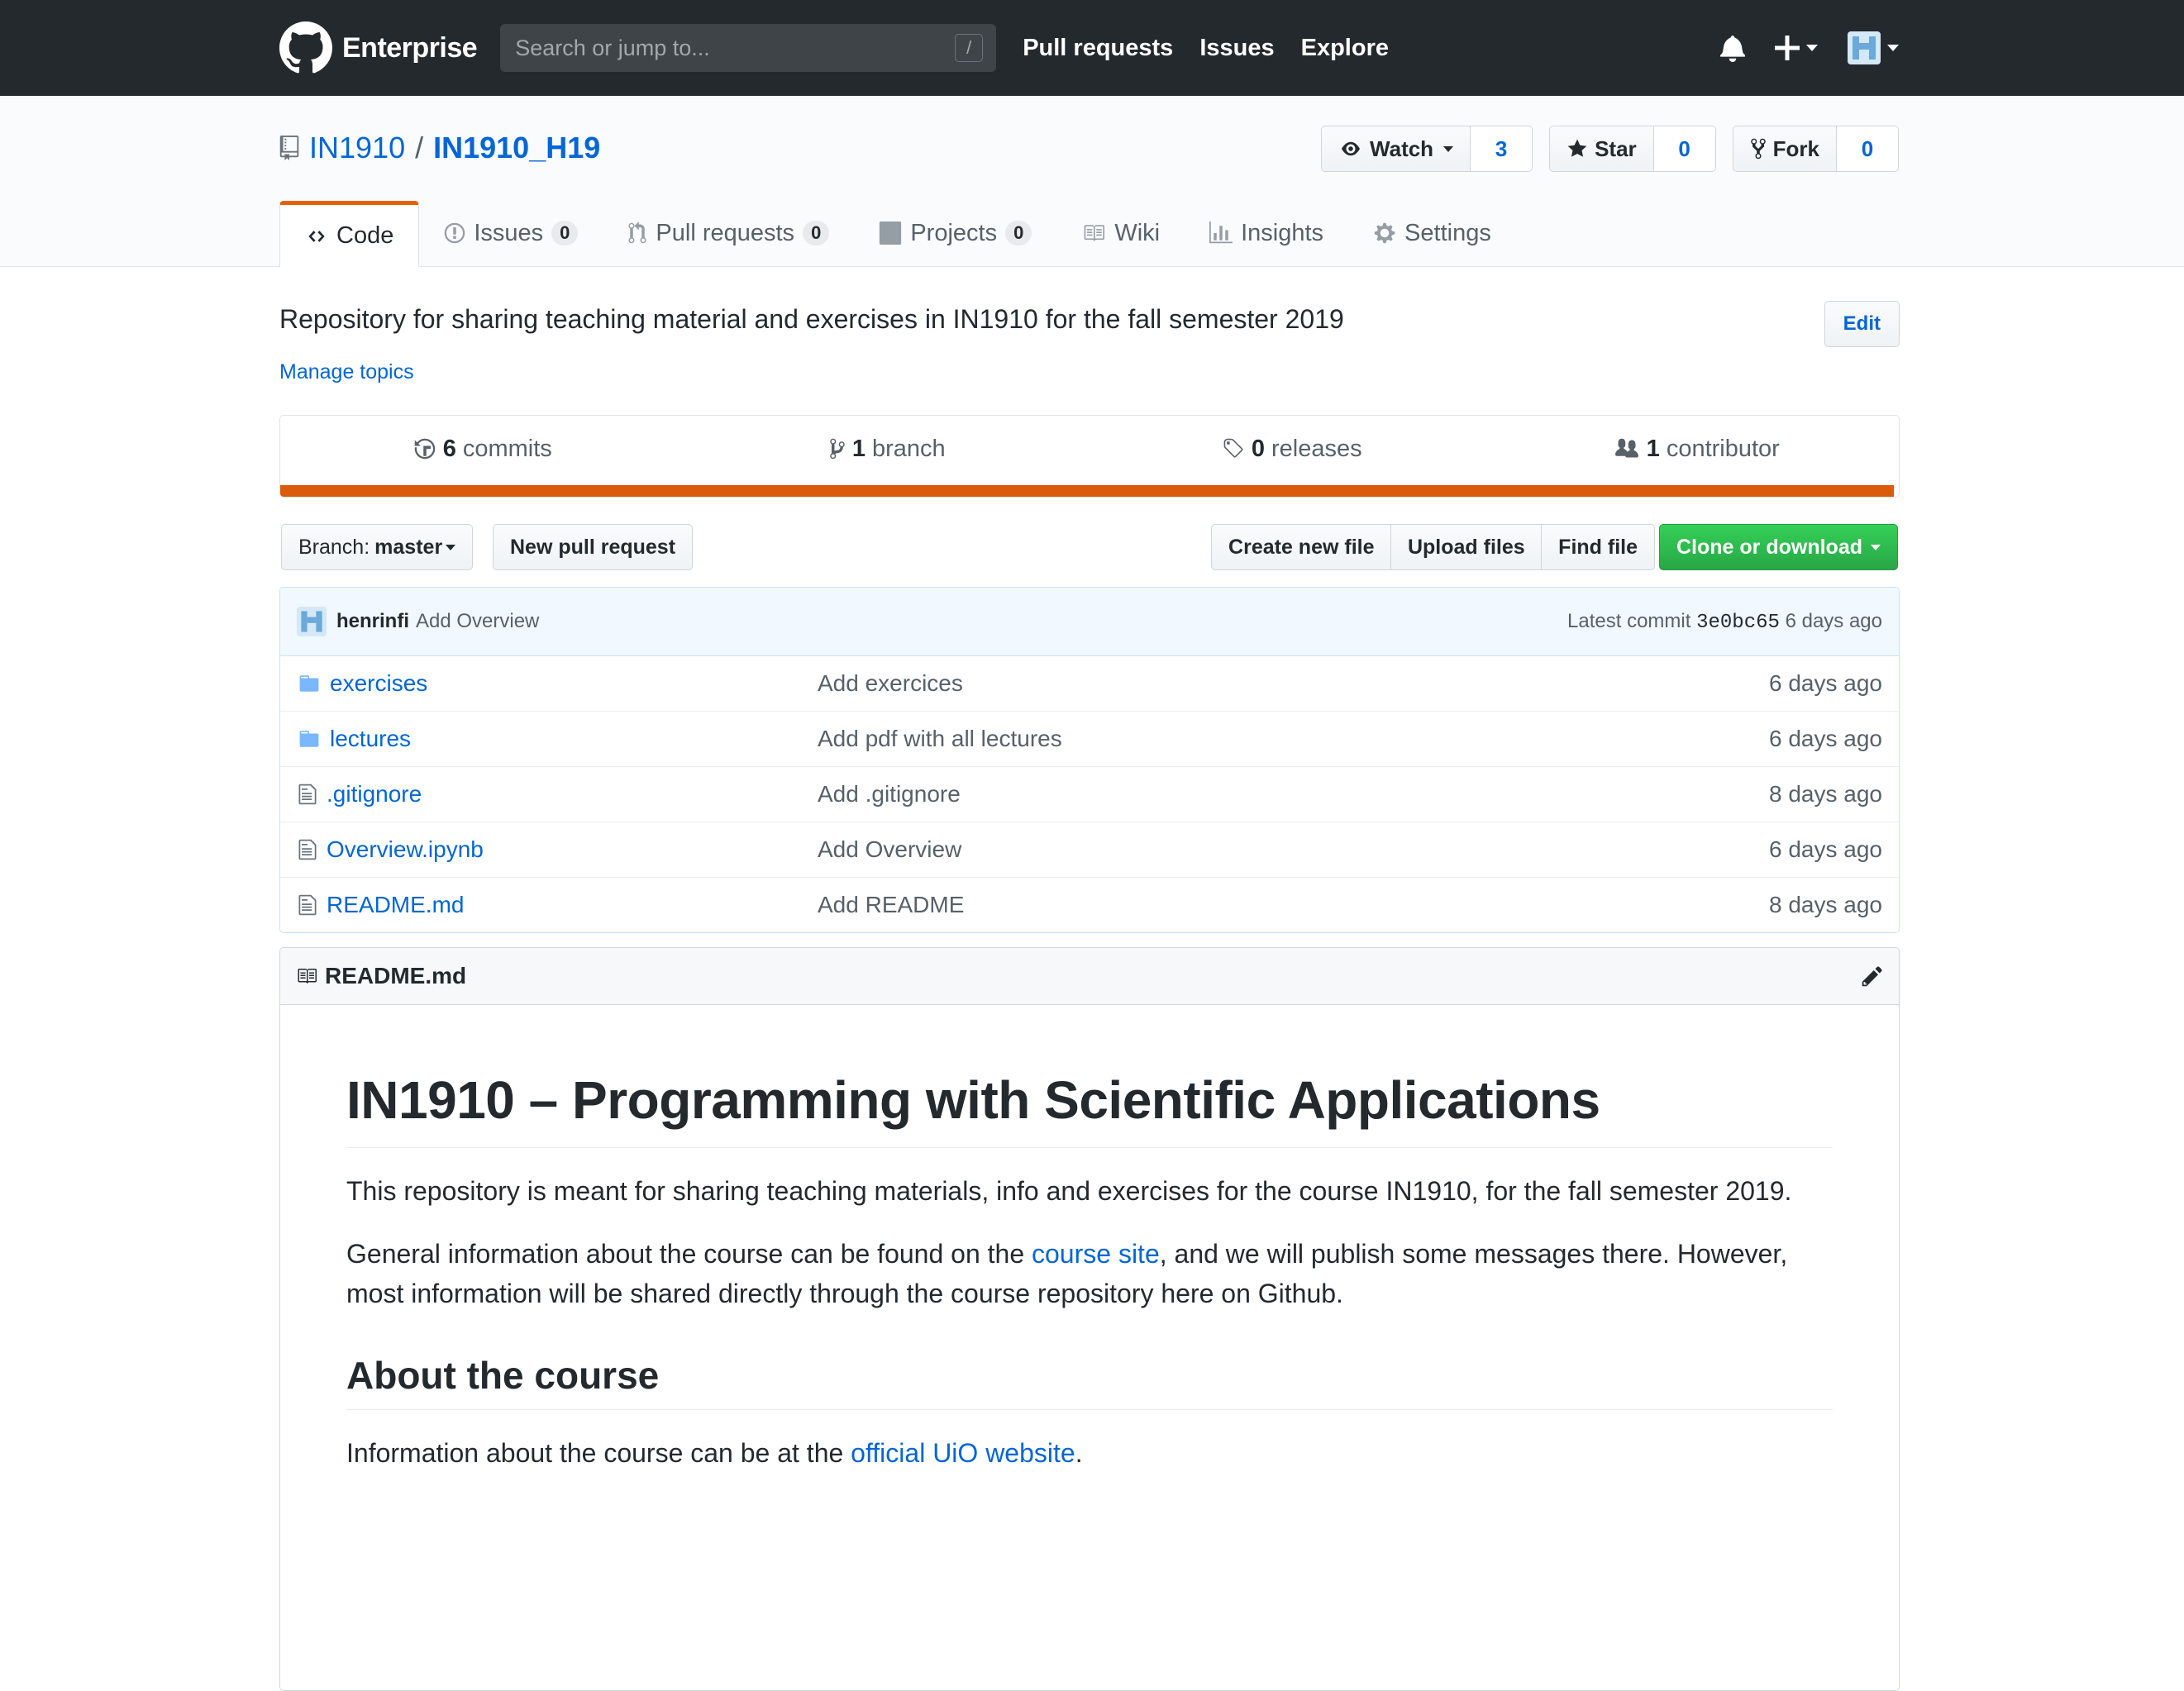  I want to click on nav-pull-requests: Pull requests, so click(1098, 49).